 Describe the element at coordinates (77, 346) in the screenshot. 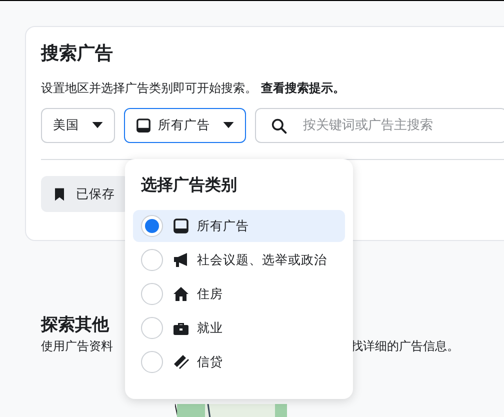

I see `description-text: 使用广告资料` at that location.